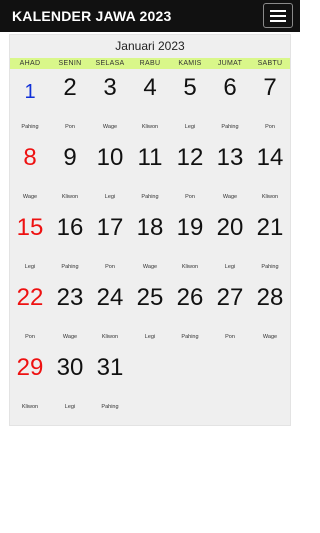 Image resolution: width=320 pixels, height=533 pixels. Describe the element at coordinates (190, 174) in the screenshot. I see `day-cell: 12 Pon` at that location.